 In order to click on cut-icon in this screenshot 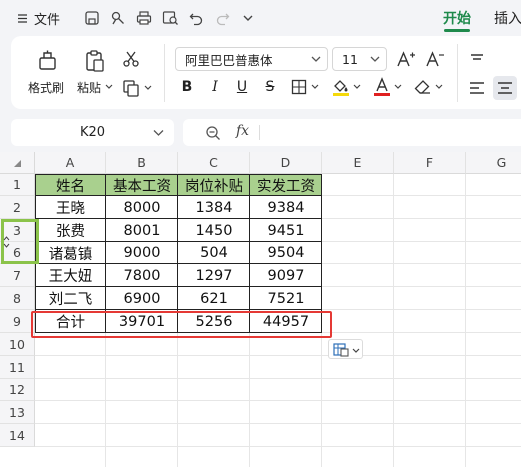, I will do `click(131, 59)`.